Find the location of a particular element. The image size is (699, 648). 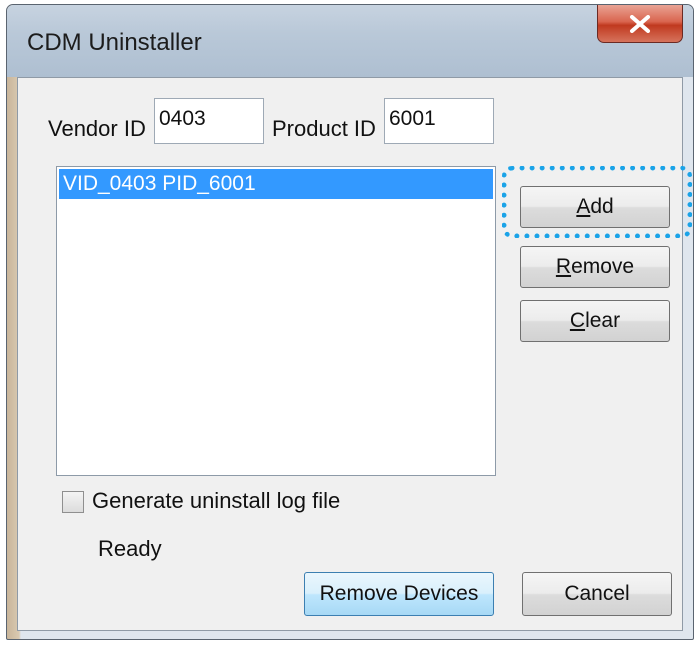

vendor-id-field: 0403 is located at coordinates (209, 121).